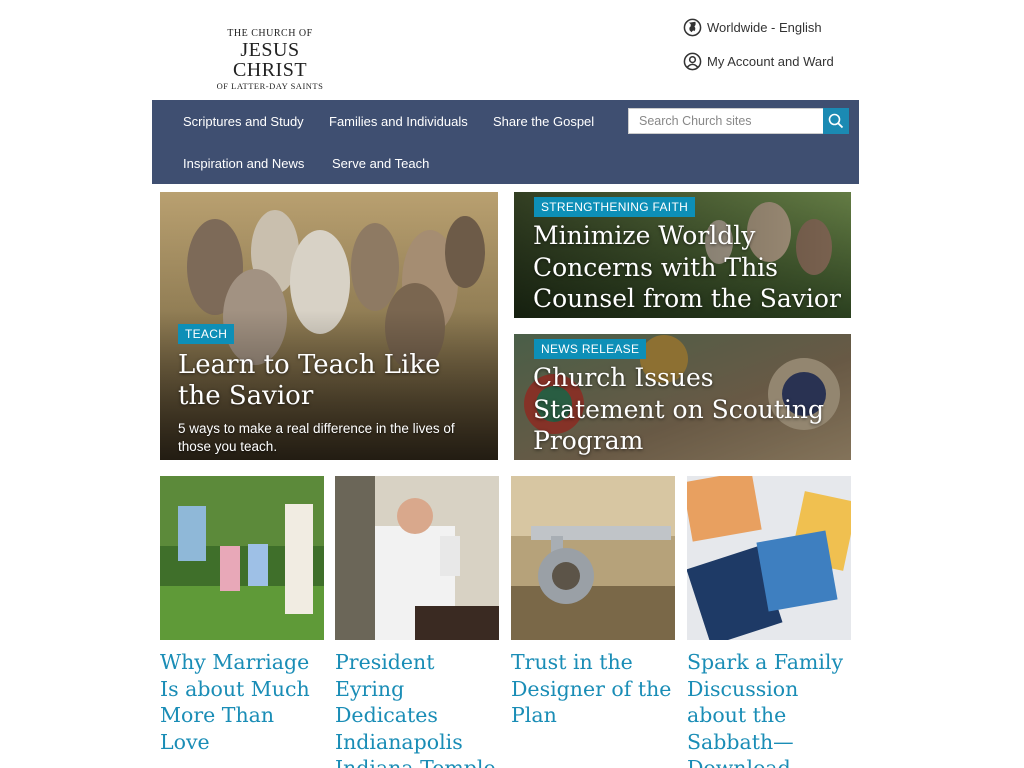  What do you see at coordinates (380, 163) in the screenshot?
I see `nav-item-serve-teach: Serve and Teach` at bounding box center [380, 163].